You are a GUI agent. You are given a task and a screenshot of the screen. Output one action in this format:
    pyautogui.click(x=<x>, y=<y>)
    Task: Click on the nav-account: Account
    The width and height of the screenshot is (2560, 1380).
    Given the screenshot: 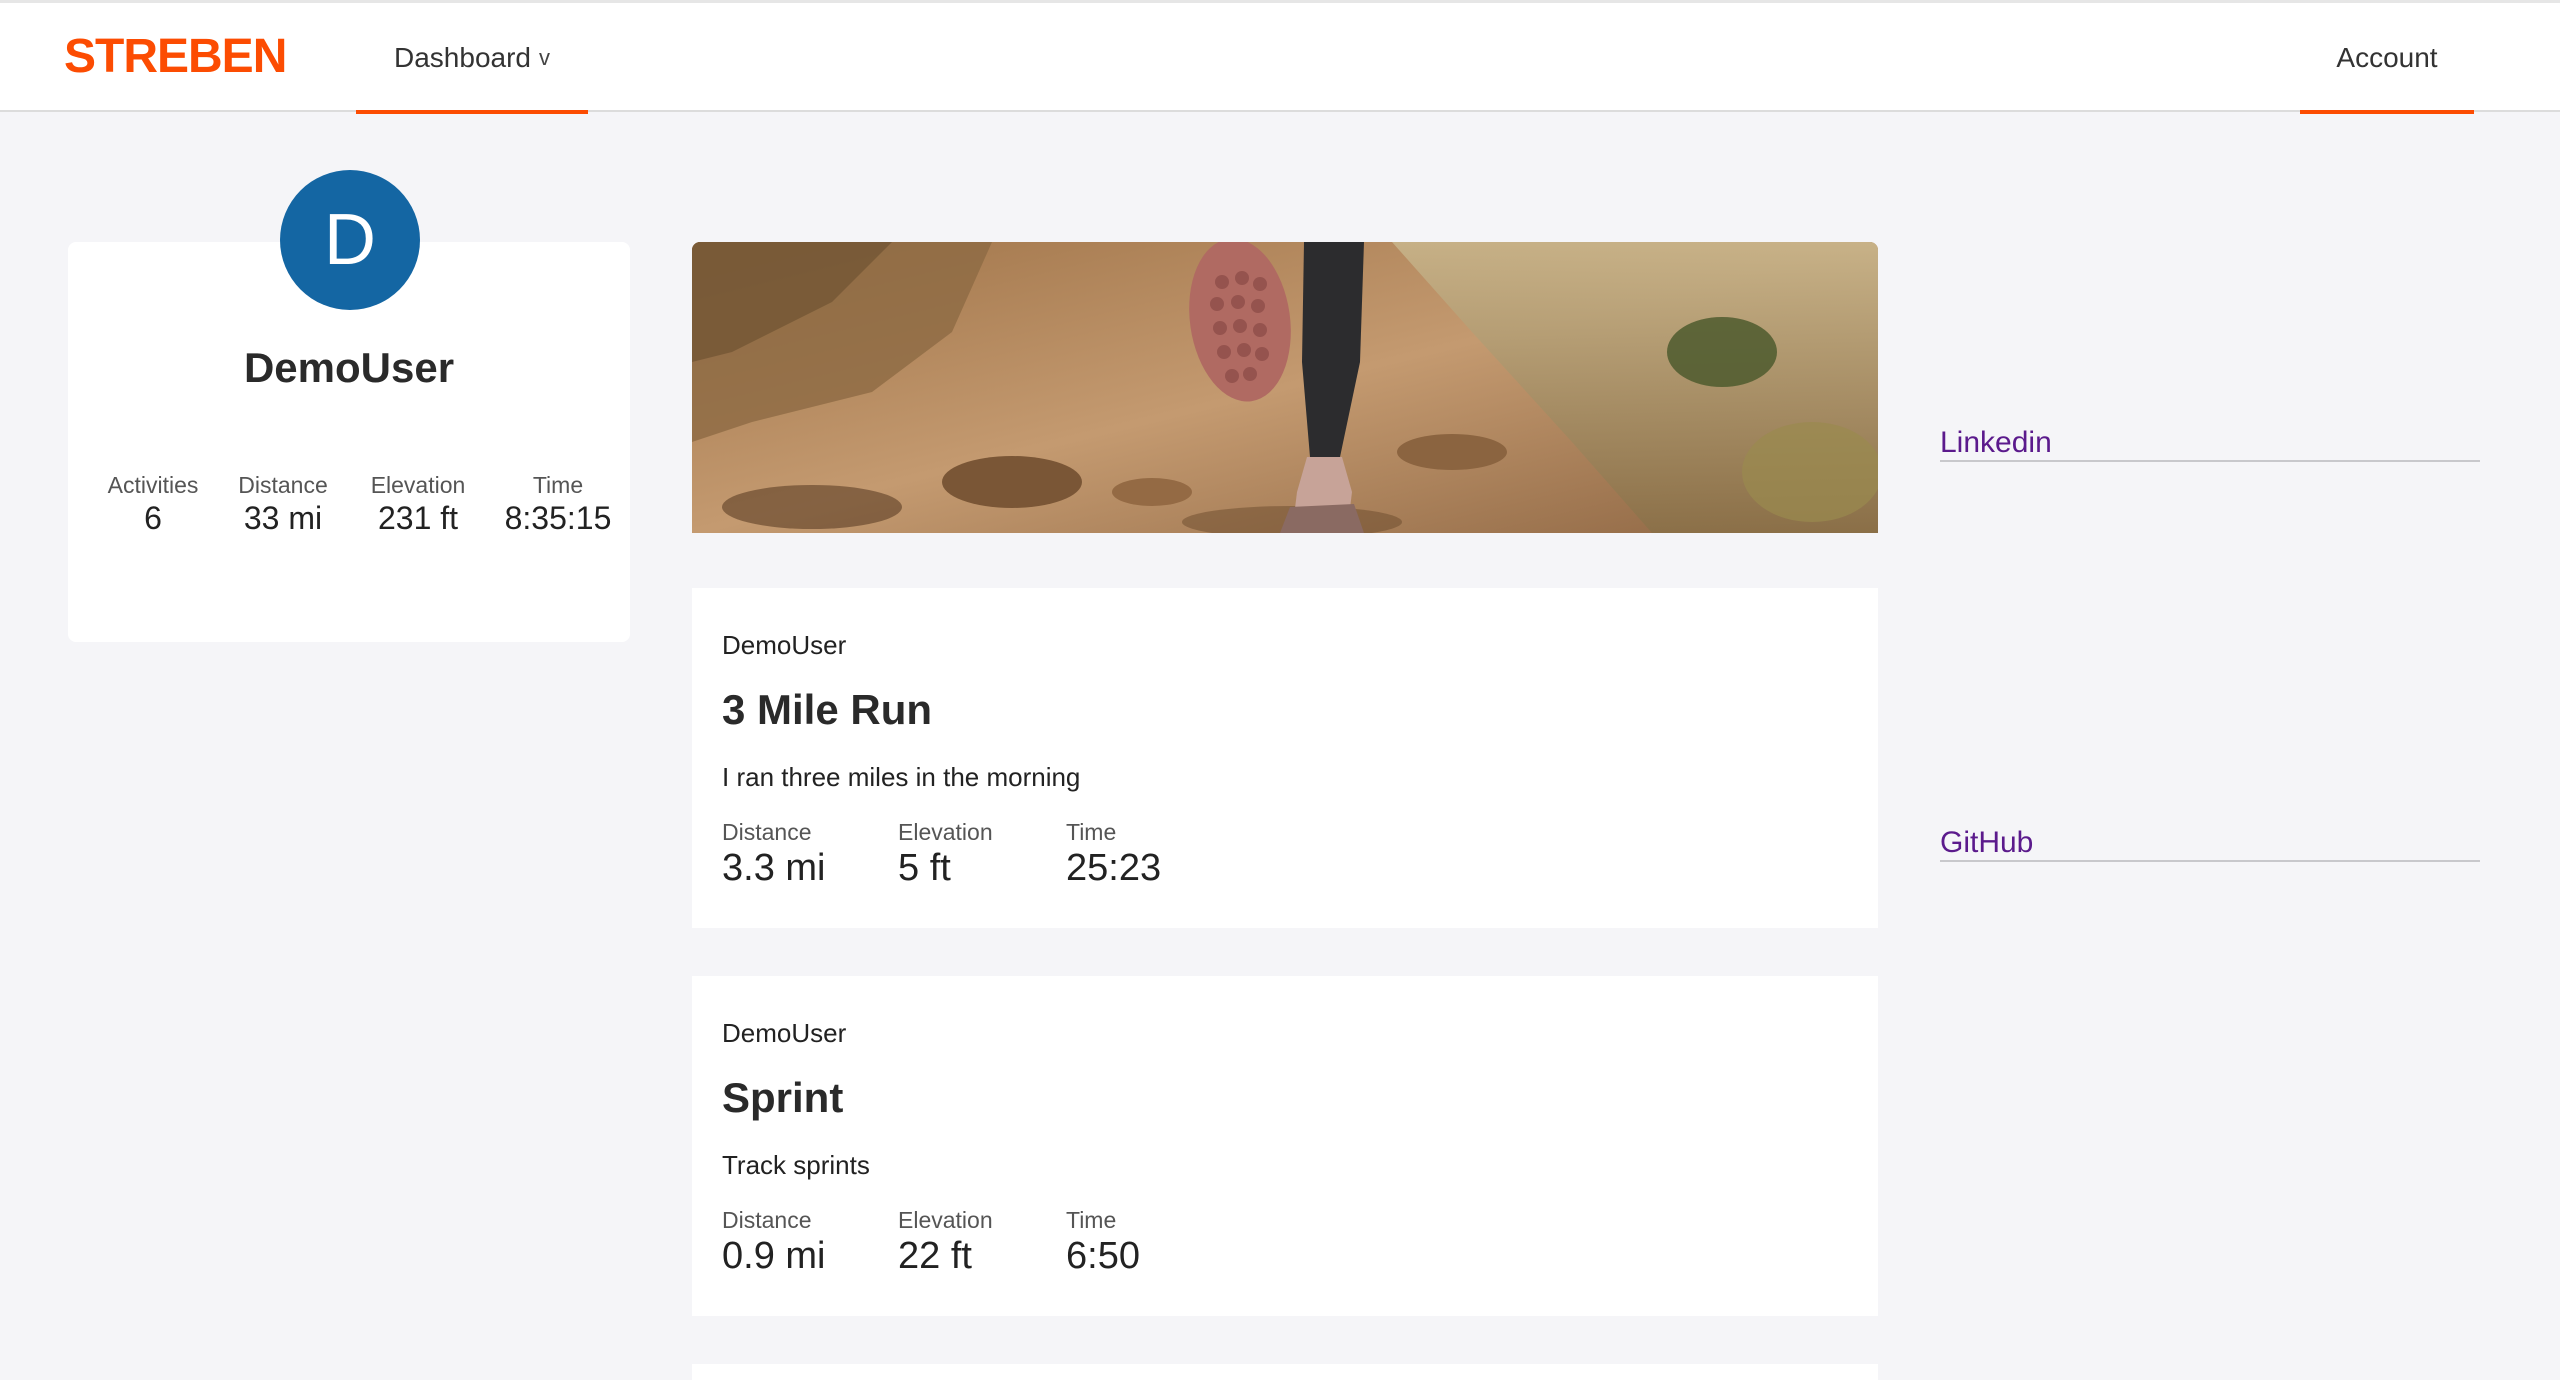 What is the action you would take?
    pyautogui.click(x=2387, y=58)
    